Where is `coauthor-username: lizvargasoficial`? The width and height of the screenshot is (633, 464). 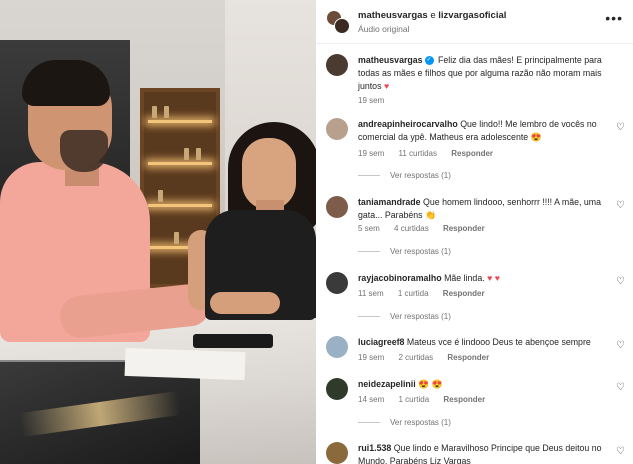 coauthor-username: lizvargasoficial is located at coordinates (472, 15).